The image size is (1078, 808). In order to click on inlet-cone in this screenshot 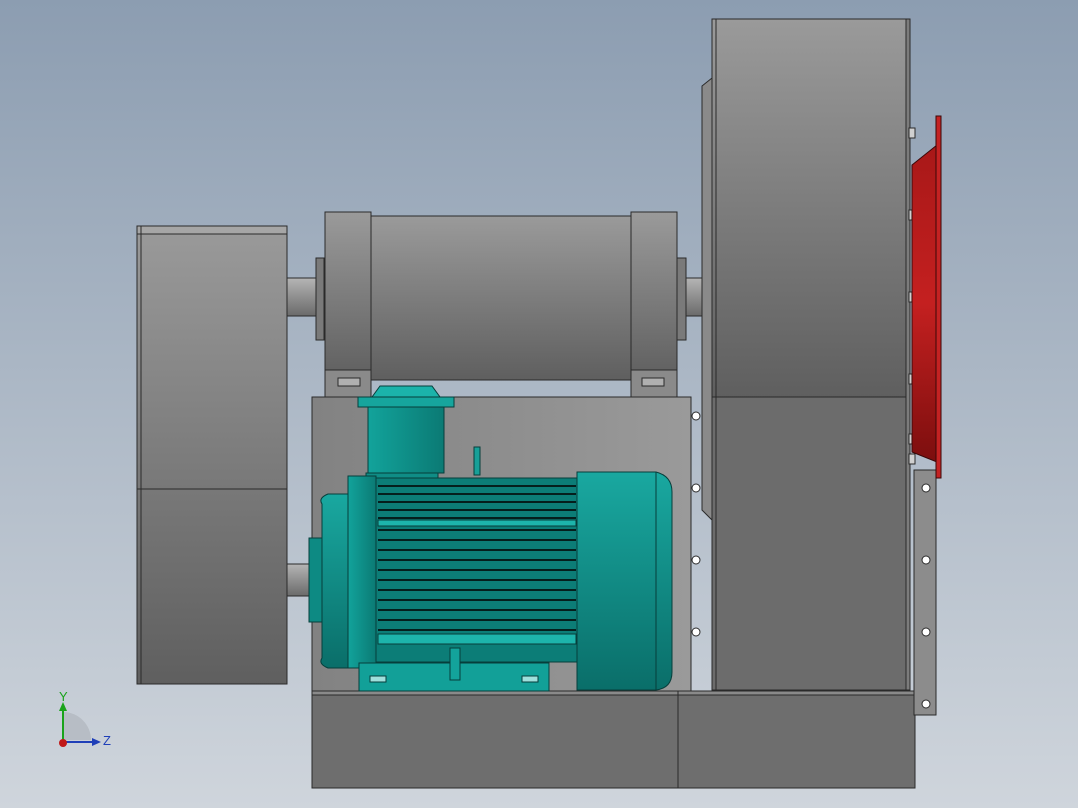, I will do `click(926, 297)`.